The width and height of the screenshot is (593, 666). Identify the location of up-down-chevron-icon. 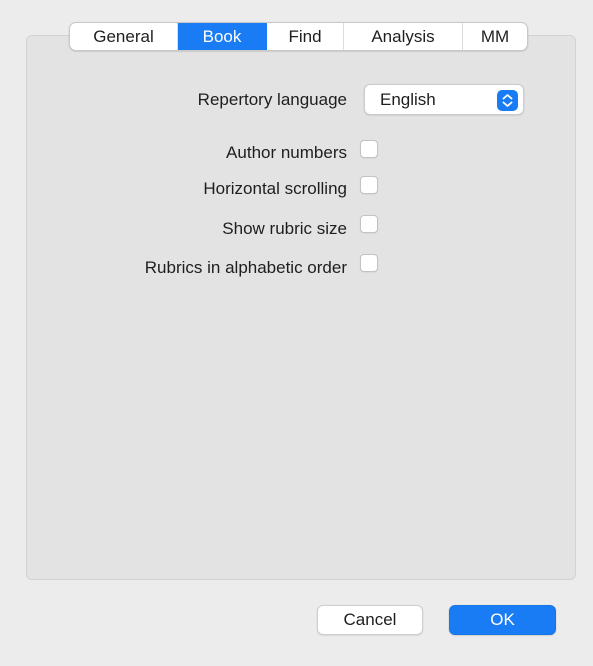
(507, 100).